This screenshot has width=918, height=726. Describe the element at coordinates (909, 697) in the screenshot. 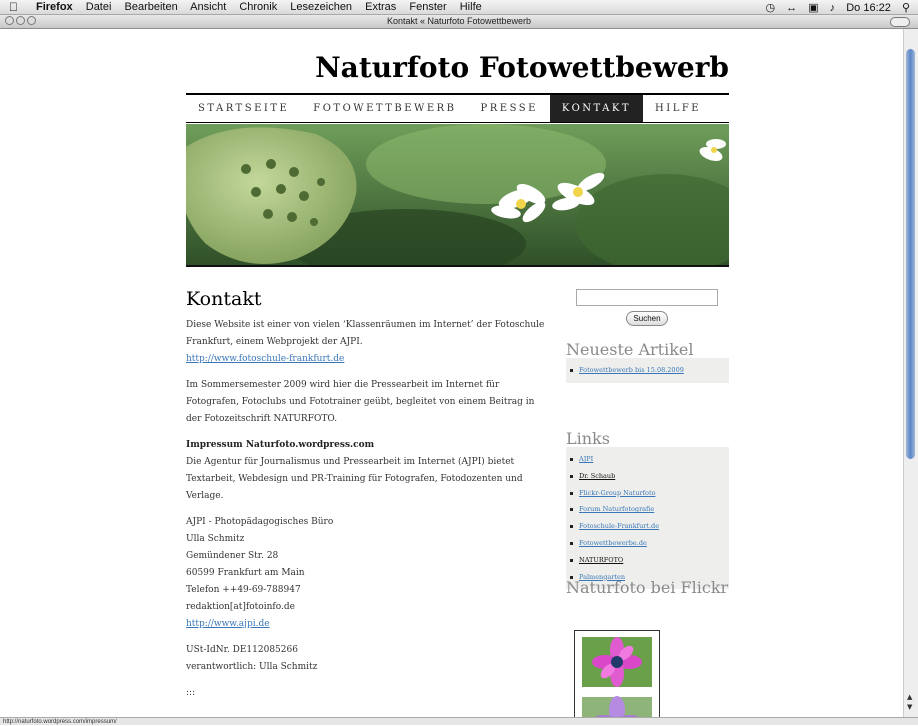

I see `scroll-up-icon: ▲` at that location.